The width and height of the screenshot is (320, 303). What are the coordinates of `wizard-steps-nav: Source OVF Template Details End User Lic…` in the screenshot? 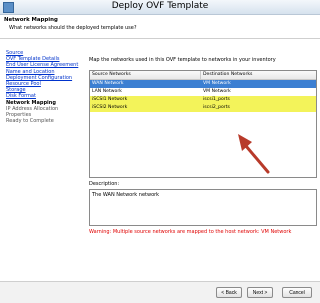 It's located at (45, 87).